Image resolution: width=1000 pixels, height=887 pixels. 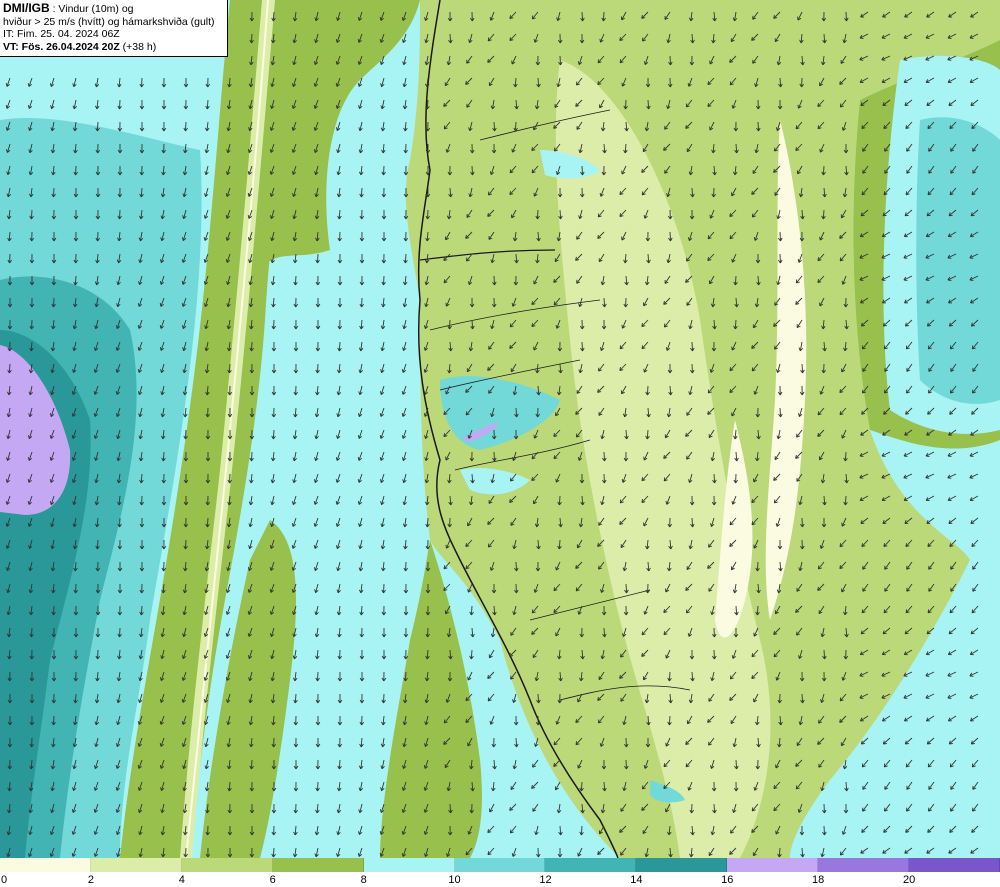 I want to click on east-sea-gale, so click(x=958, y=260).